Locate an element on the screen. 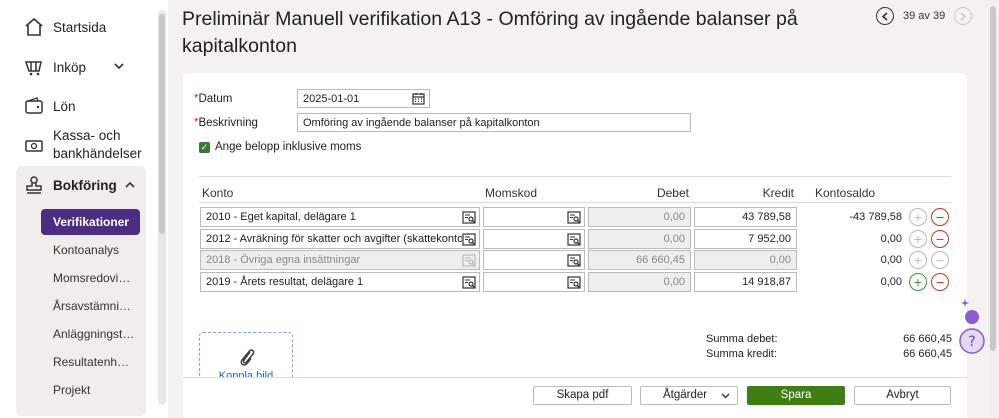  calendar-icon is located at coordinates (418, 99).